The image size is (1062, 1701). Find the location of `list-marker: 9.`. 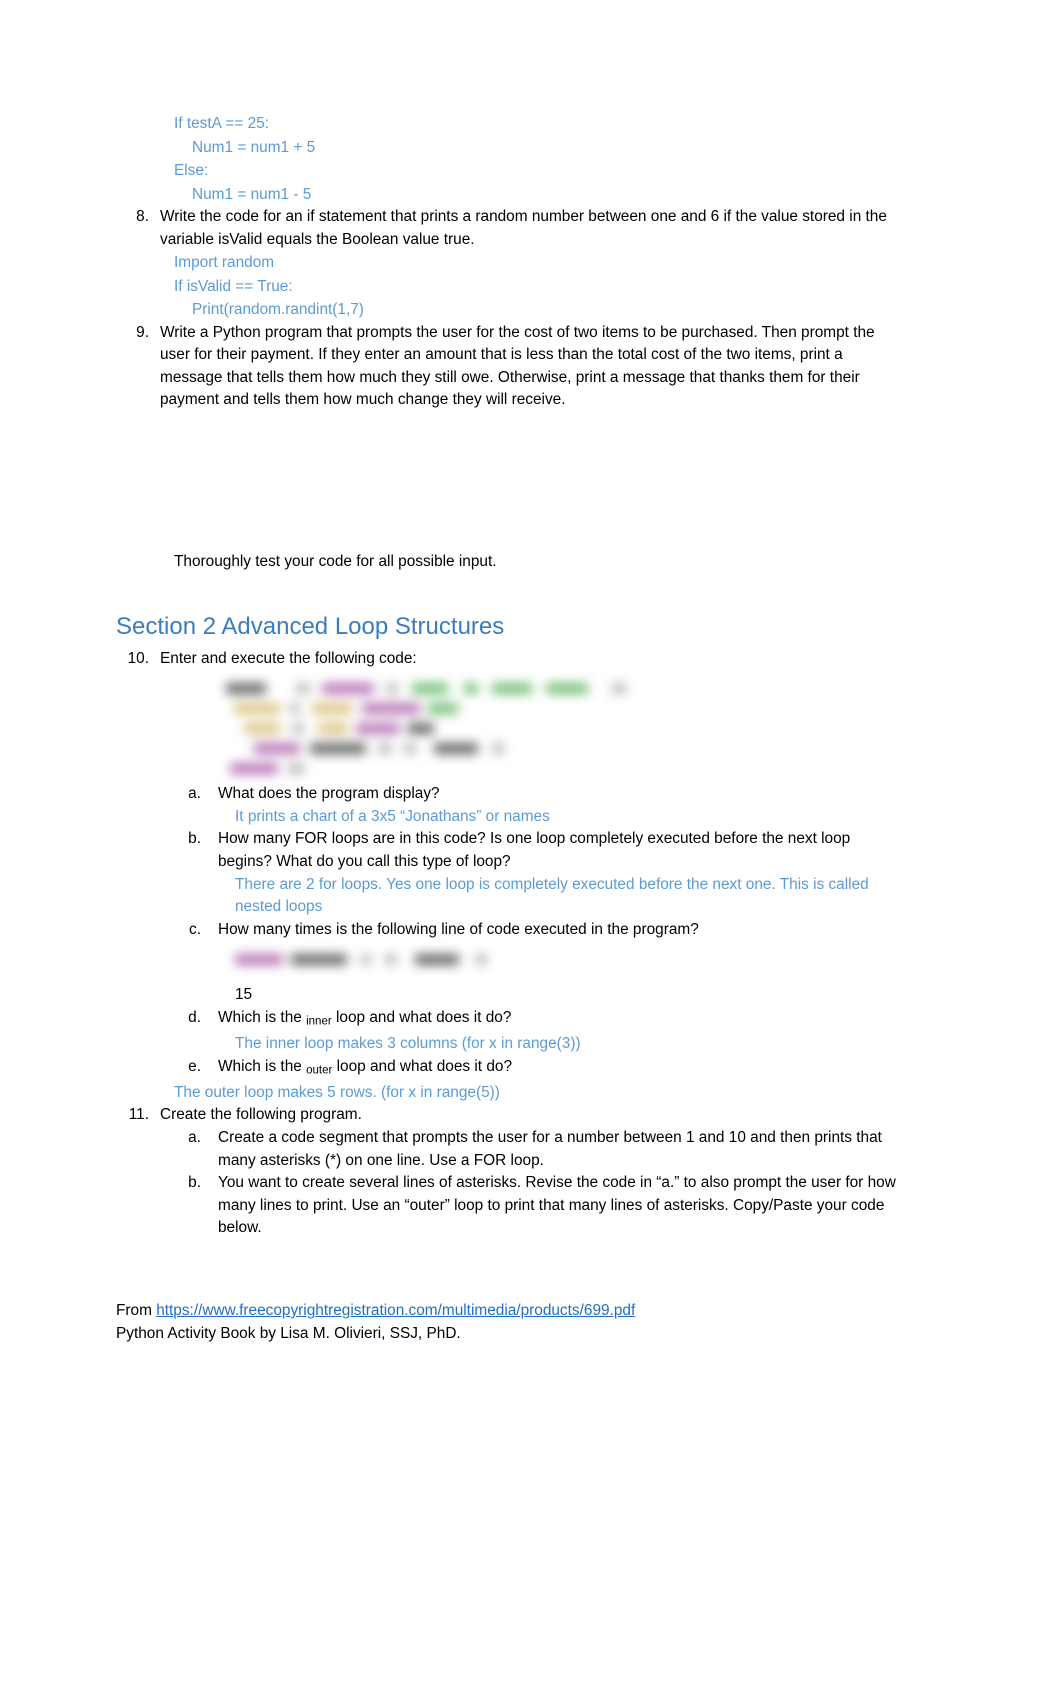

list-marker: 9. is located at coordinates (142, 332).